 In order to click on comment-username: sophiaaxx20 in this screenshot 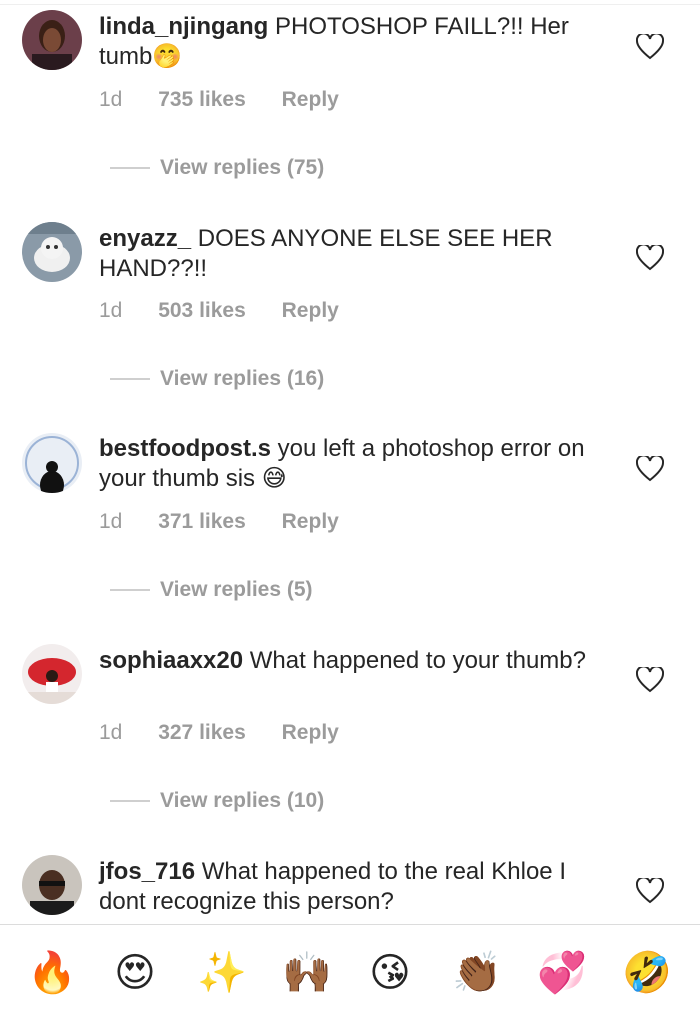, I will do `click(171, 660)`.